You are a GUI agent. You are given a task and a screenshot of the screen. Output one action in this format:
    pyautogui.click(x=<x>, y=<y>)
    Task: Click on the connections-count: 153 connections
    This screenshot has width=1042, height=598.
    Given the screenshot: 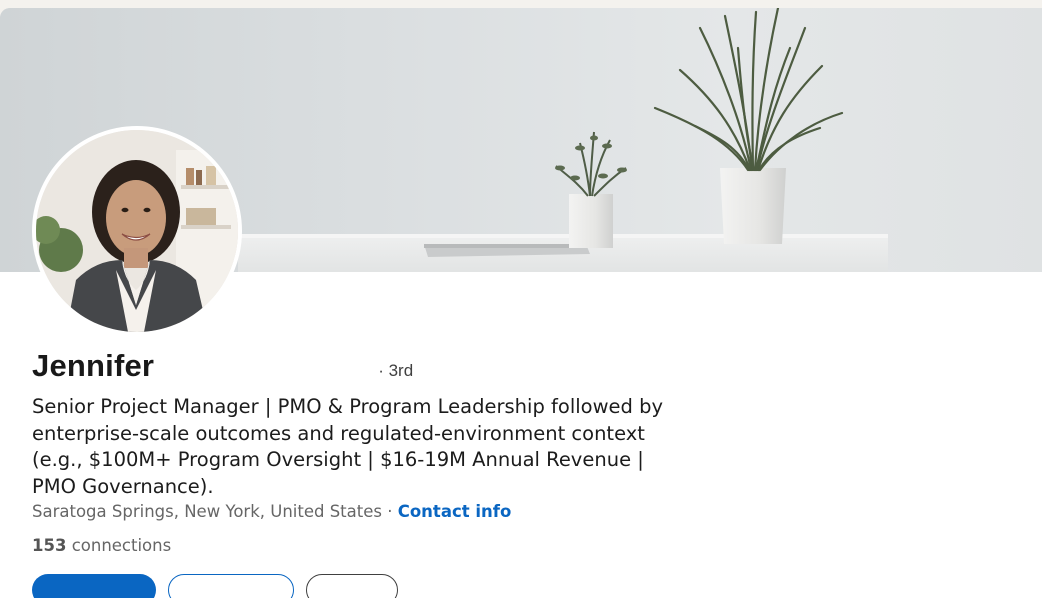 What is the action you would take?
    pyautogui.click(x=101, y=545)
    